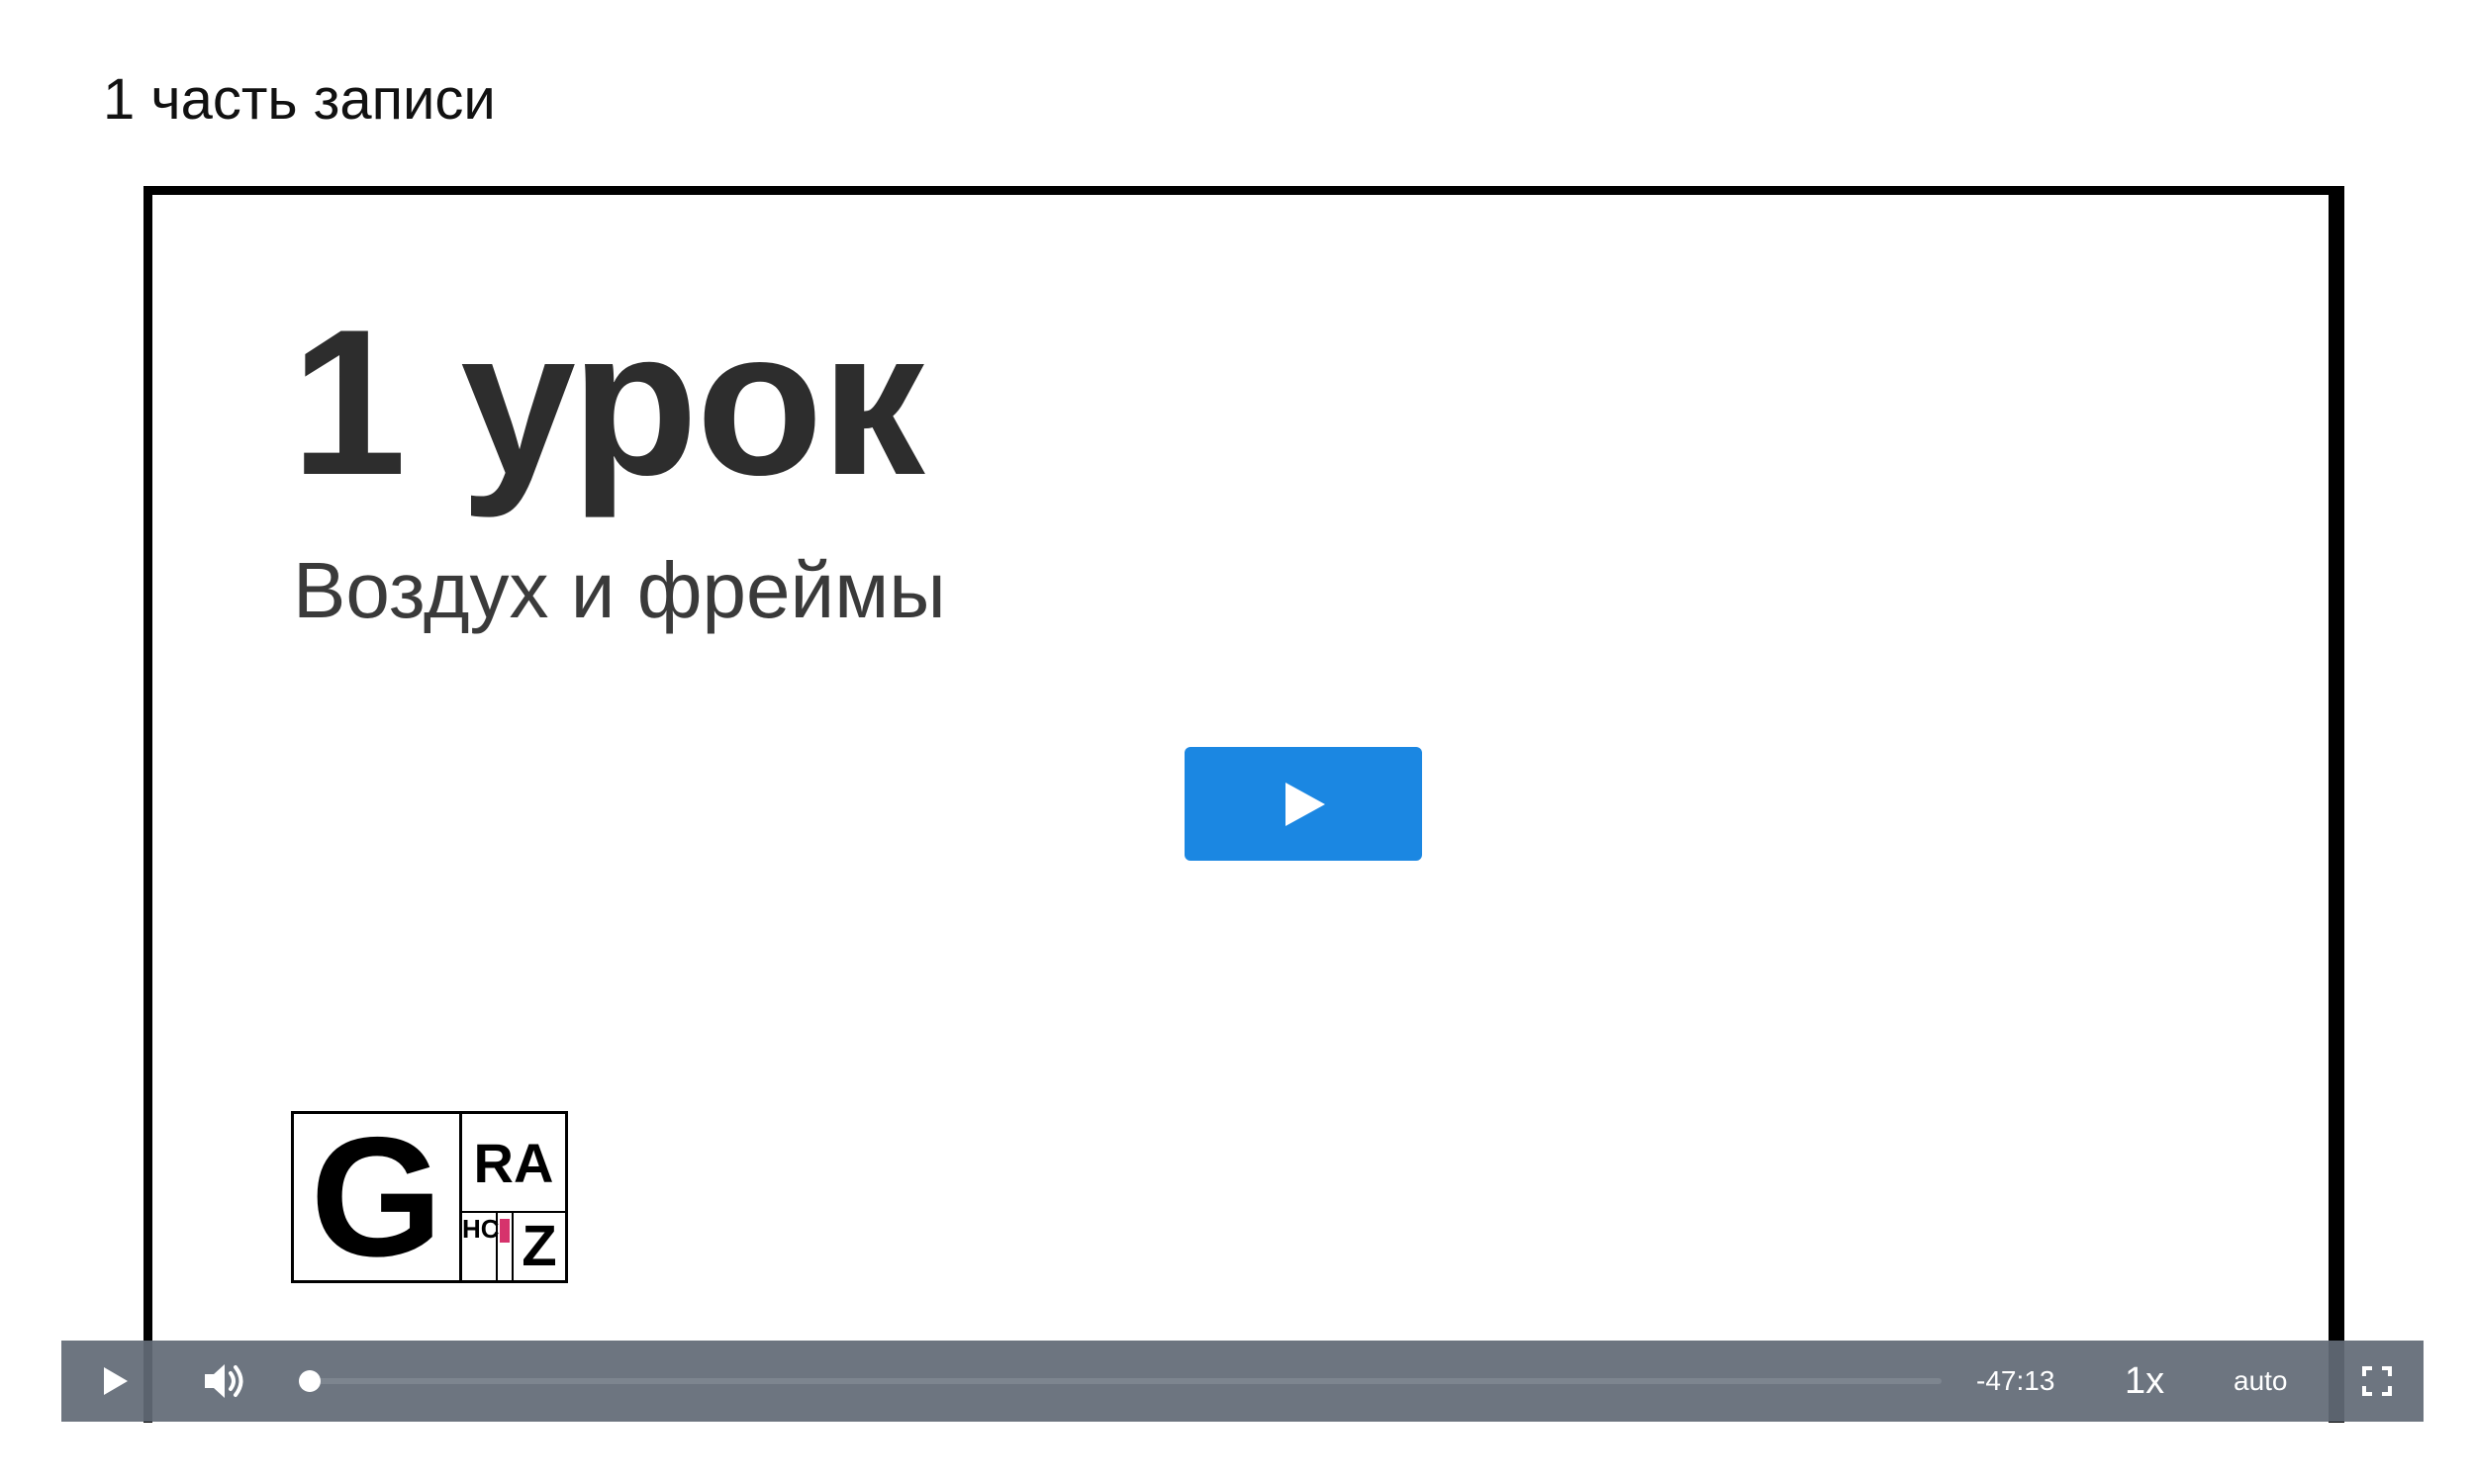 Image resolution: width=2474 pixels, height=1484 pixels. I want to click on progress-bar, so click(1120, 1381).